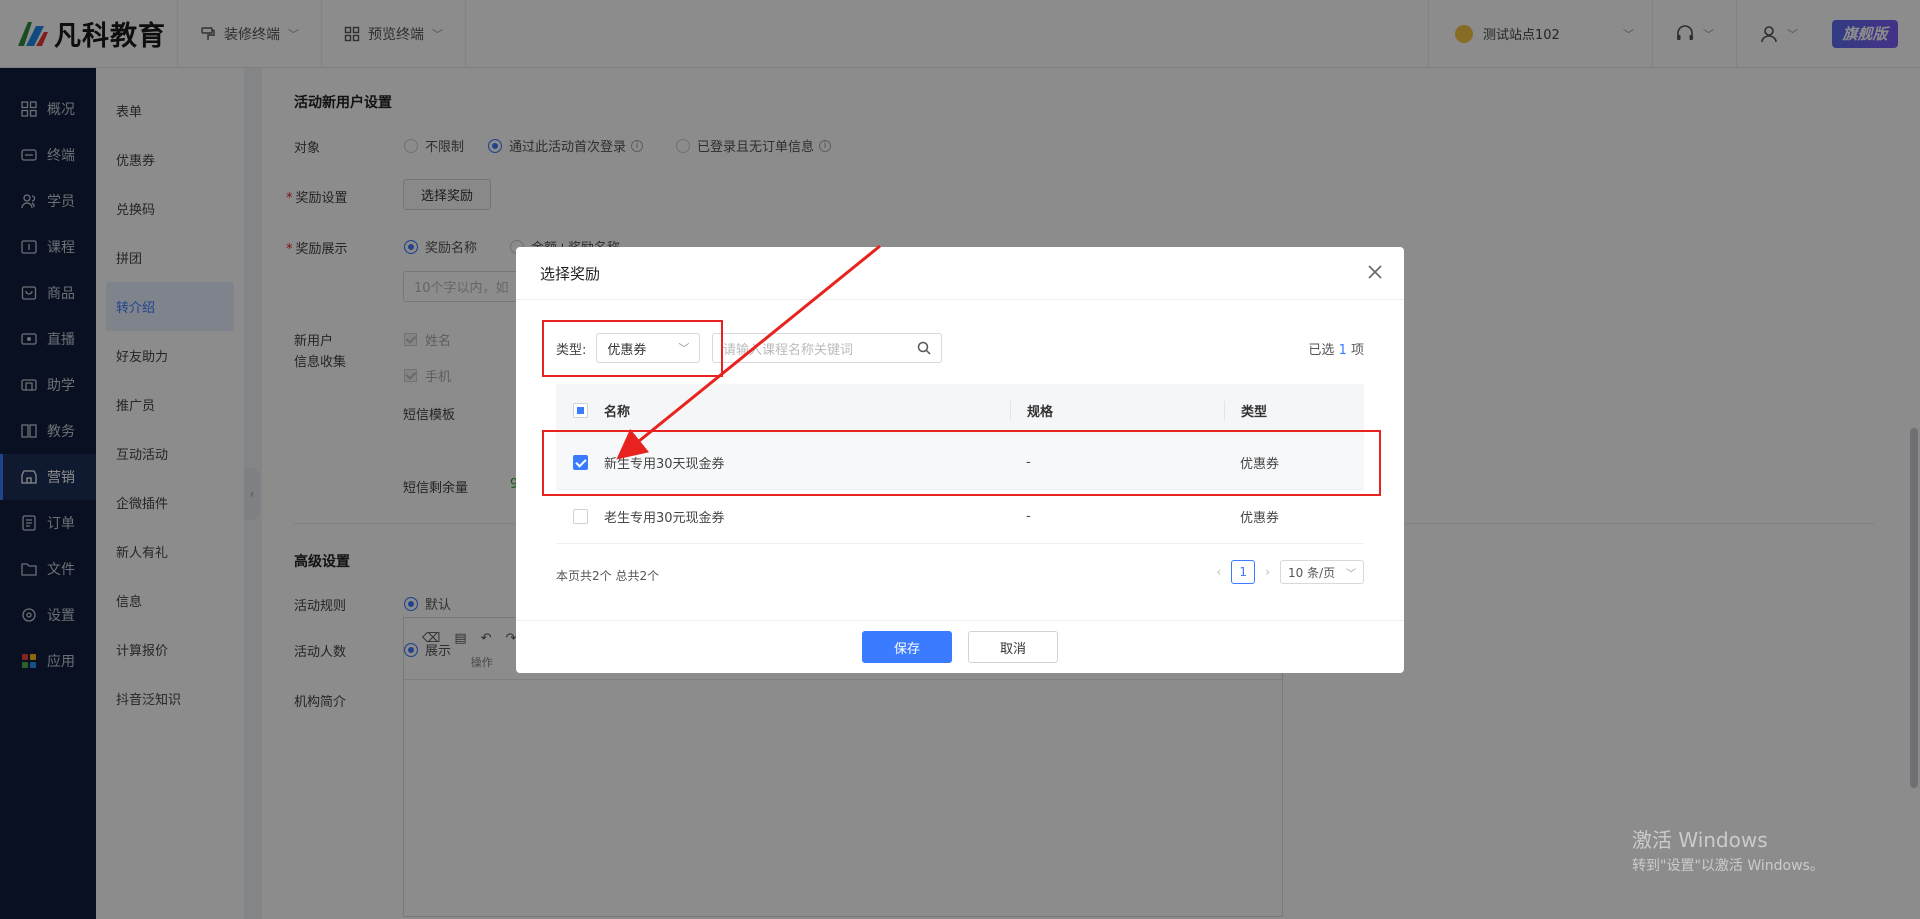 The width and height of the screenshot is (1920, 919). I want to click on table-row: 老生专用30元现金券 - 优惠券, so click(960, 517).